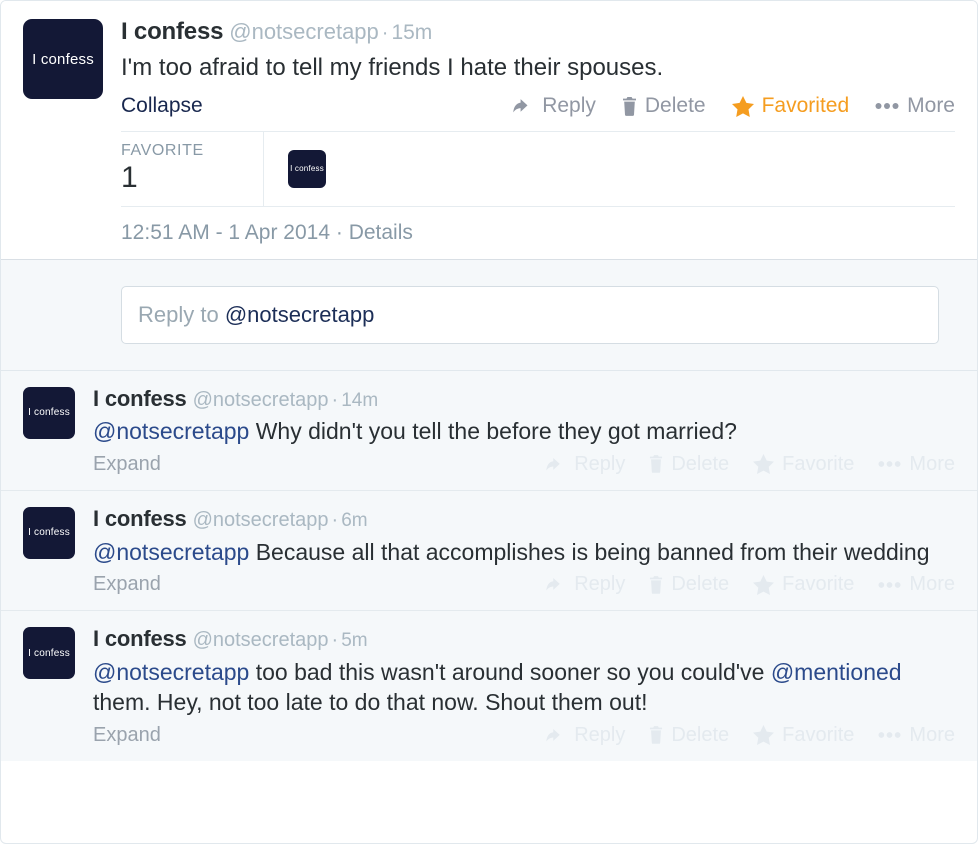 This screenshot has height=844, width=978. What do you see at coordinates (530, 314) in the screenshot?
I see `reply-input: Reply to @notsecretapp` at bounding box center [530, 314].